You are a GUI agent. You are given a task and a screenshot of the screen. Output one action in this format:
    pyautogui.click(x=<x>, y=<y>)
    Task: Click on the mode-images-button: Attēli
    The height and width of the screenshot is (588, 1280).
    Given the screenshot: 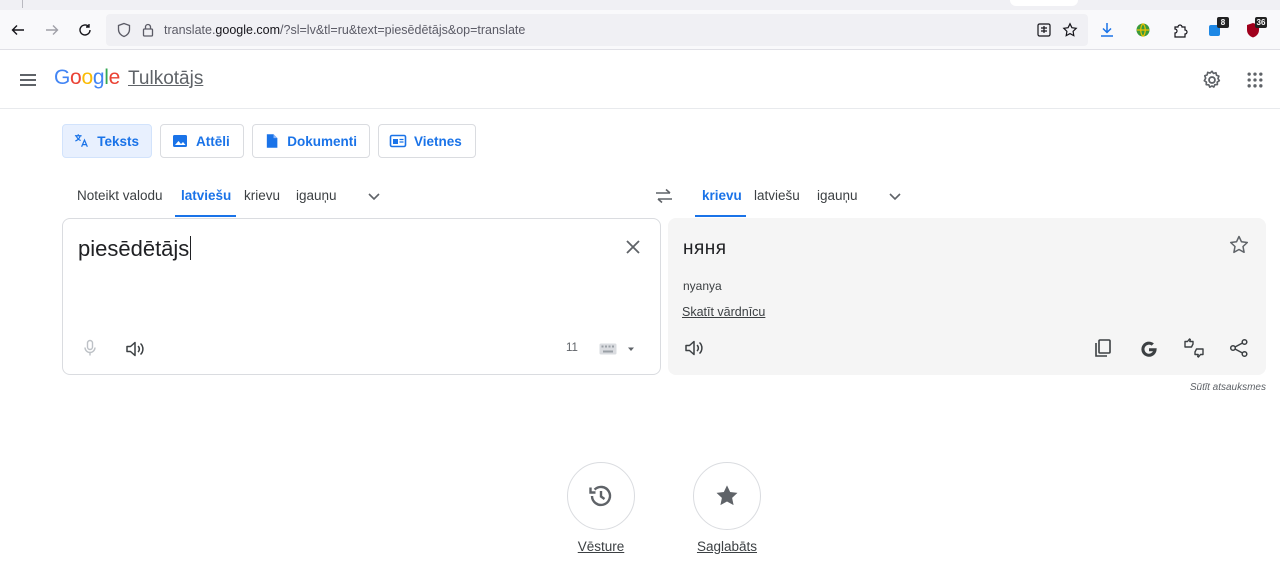 What is the action you would take?
    pyautogui.click(x=202, y=141)
    